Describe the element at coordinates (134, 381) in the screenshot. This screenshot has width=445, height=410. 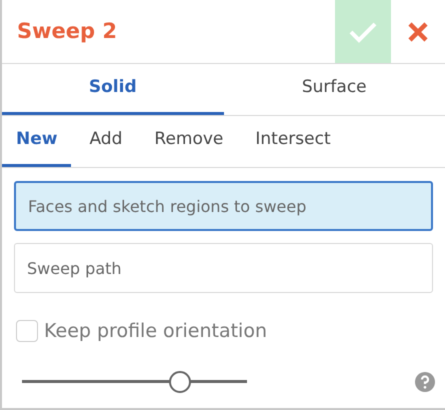
I see `slider` at that location.